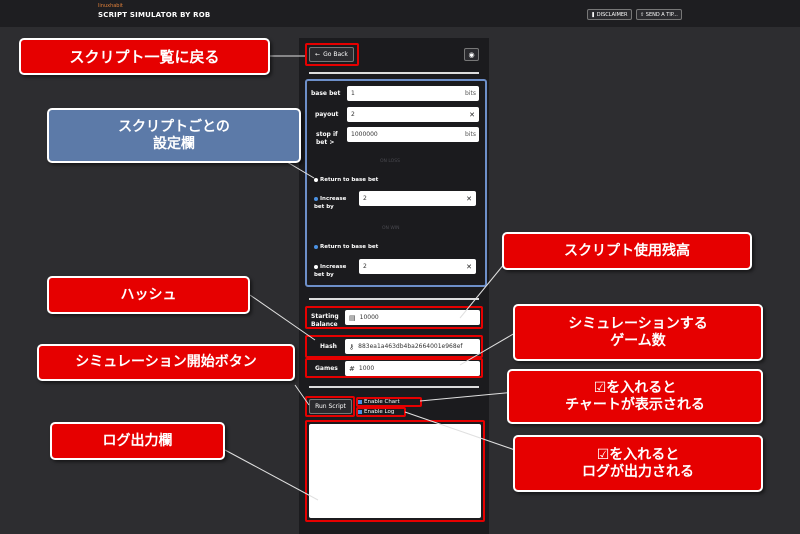 Image resolution: width=800 pixels, height=534 pixels. What do you see at coordinates (137, 441) in the screenshot?
I see `callout-log-area: ログ出力欄` at bounding box center [137, 441].